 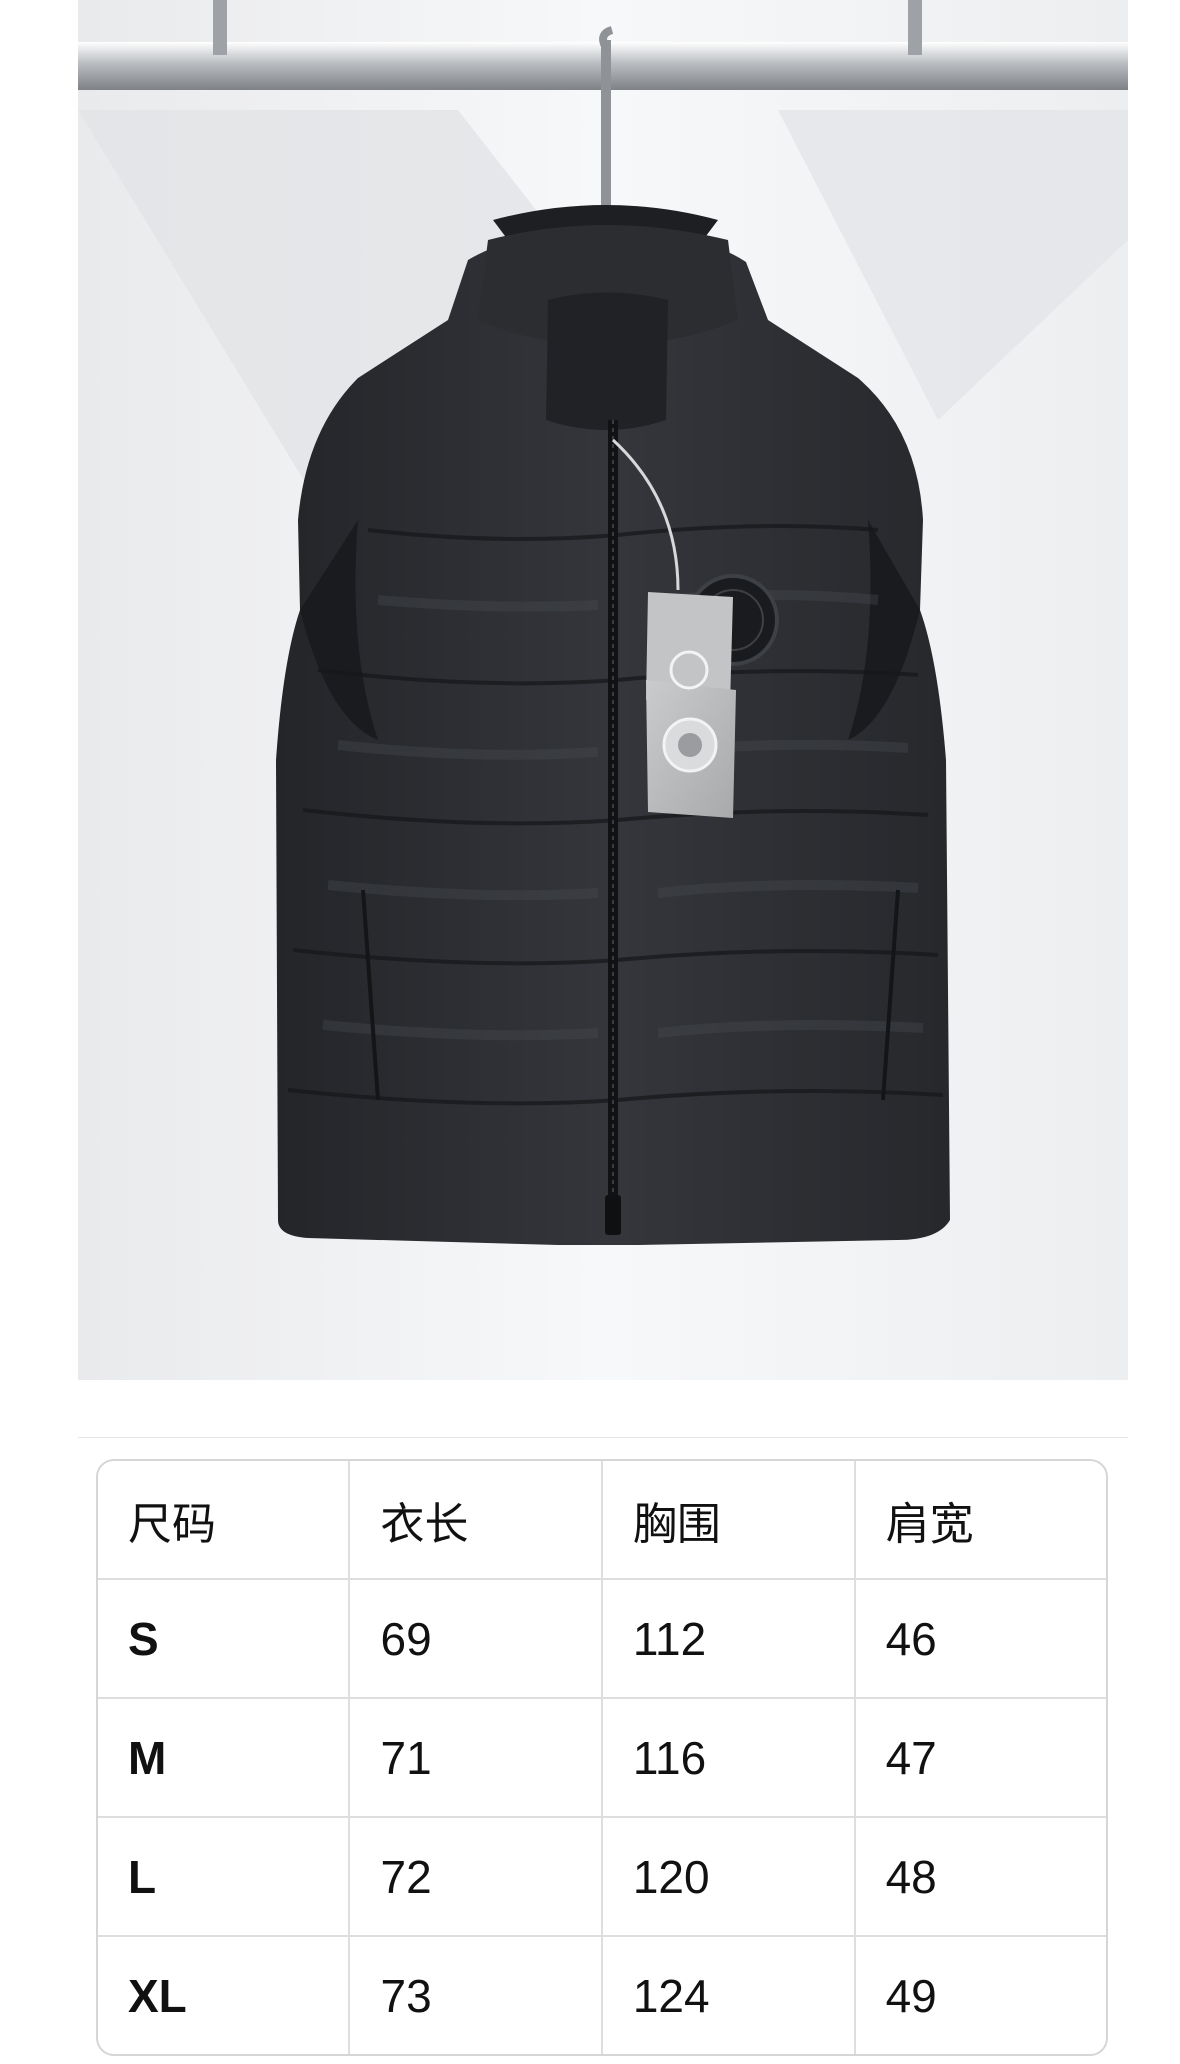 I want to click on header-shoulder: 肩宽, so click(x=980, y=1520).